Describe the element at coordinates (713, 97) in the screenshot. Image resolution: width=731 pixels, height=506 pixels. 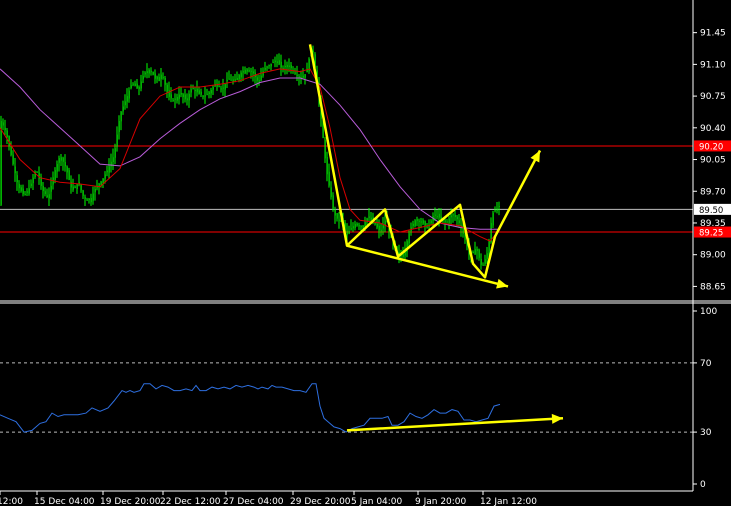
I see `price-tick-label: 90.75` at that location.